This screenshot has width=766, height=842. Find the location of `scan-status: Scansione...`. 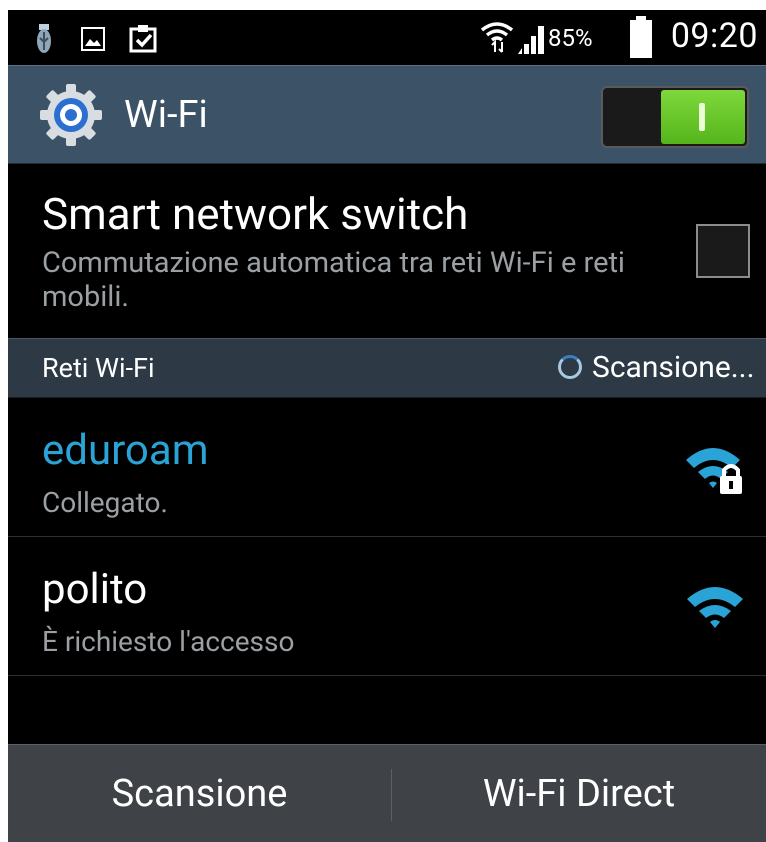

scan-status: Scansione... is located at coordinates (656, 367).